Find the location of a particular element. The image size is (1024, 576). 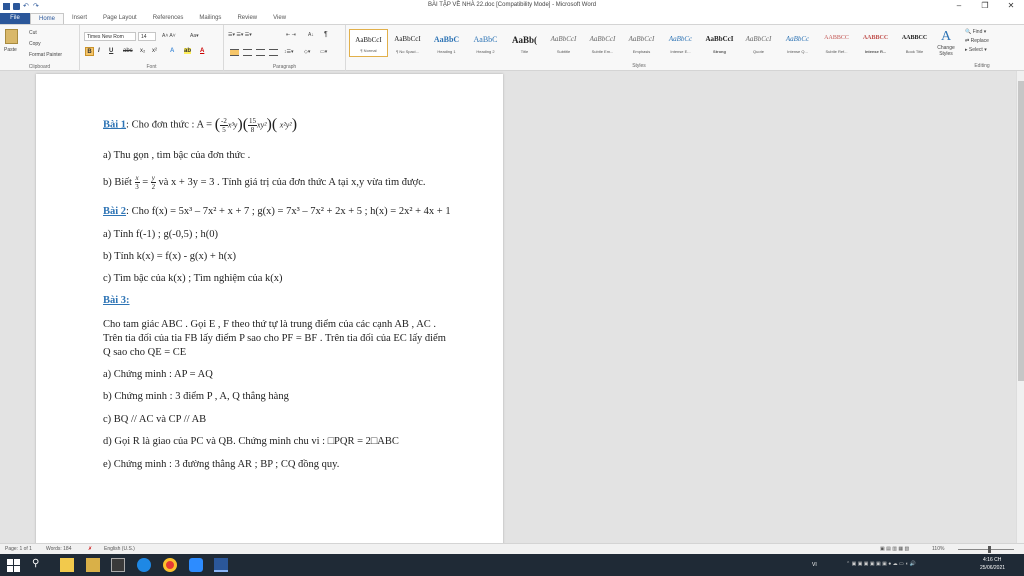

bai1-b-pre: b) Biết is located at coordinates (117, 182).